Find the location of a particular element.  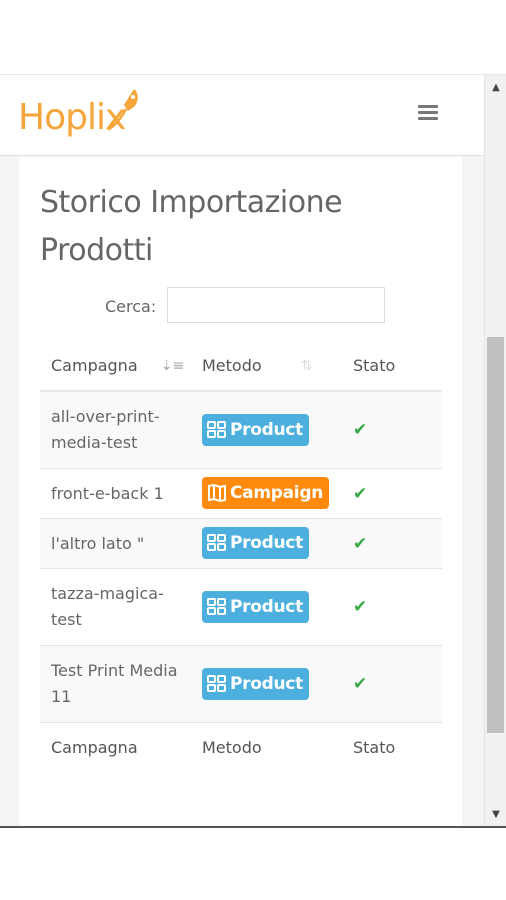

sort-desc-icon: ⇣≡ is located at coordinates (172, 366).